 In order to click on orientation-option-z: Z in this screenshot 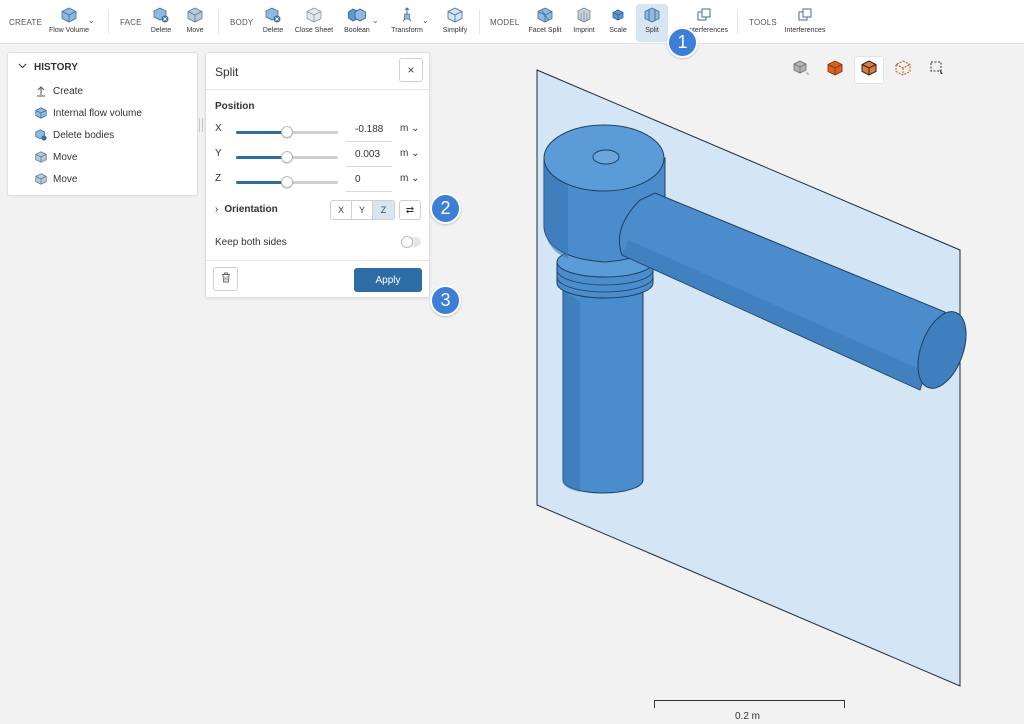, I will do `click(383, 210)`.